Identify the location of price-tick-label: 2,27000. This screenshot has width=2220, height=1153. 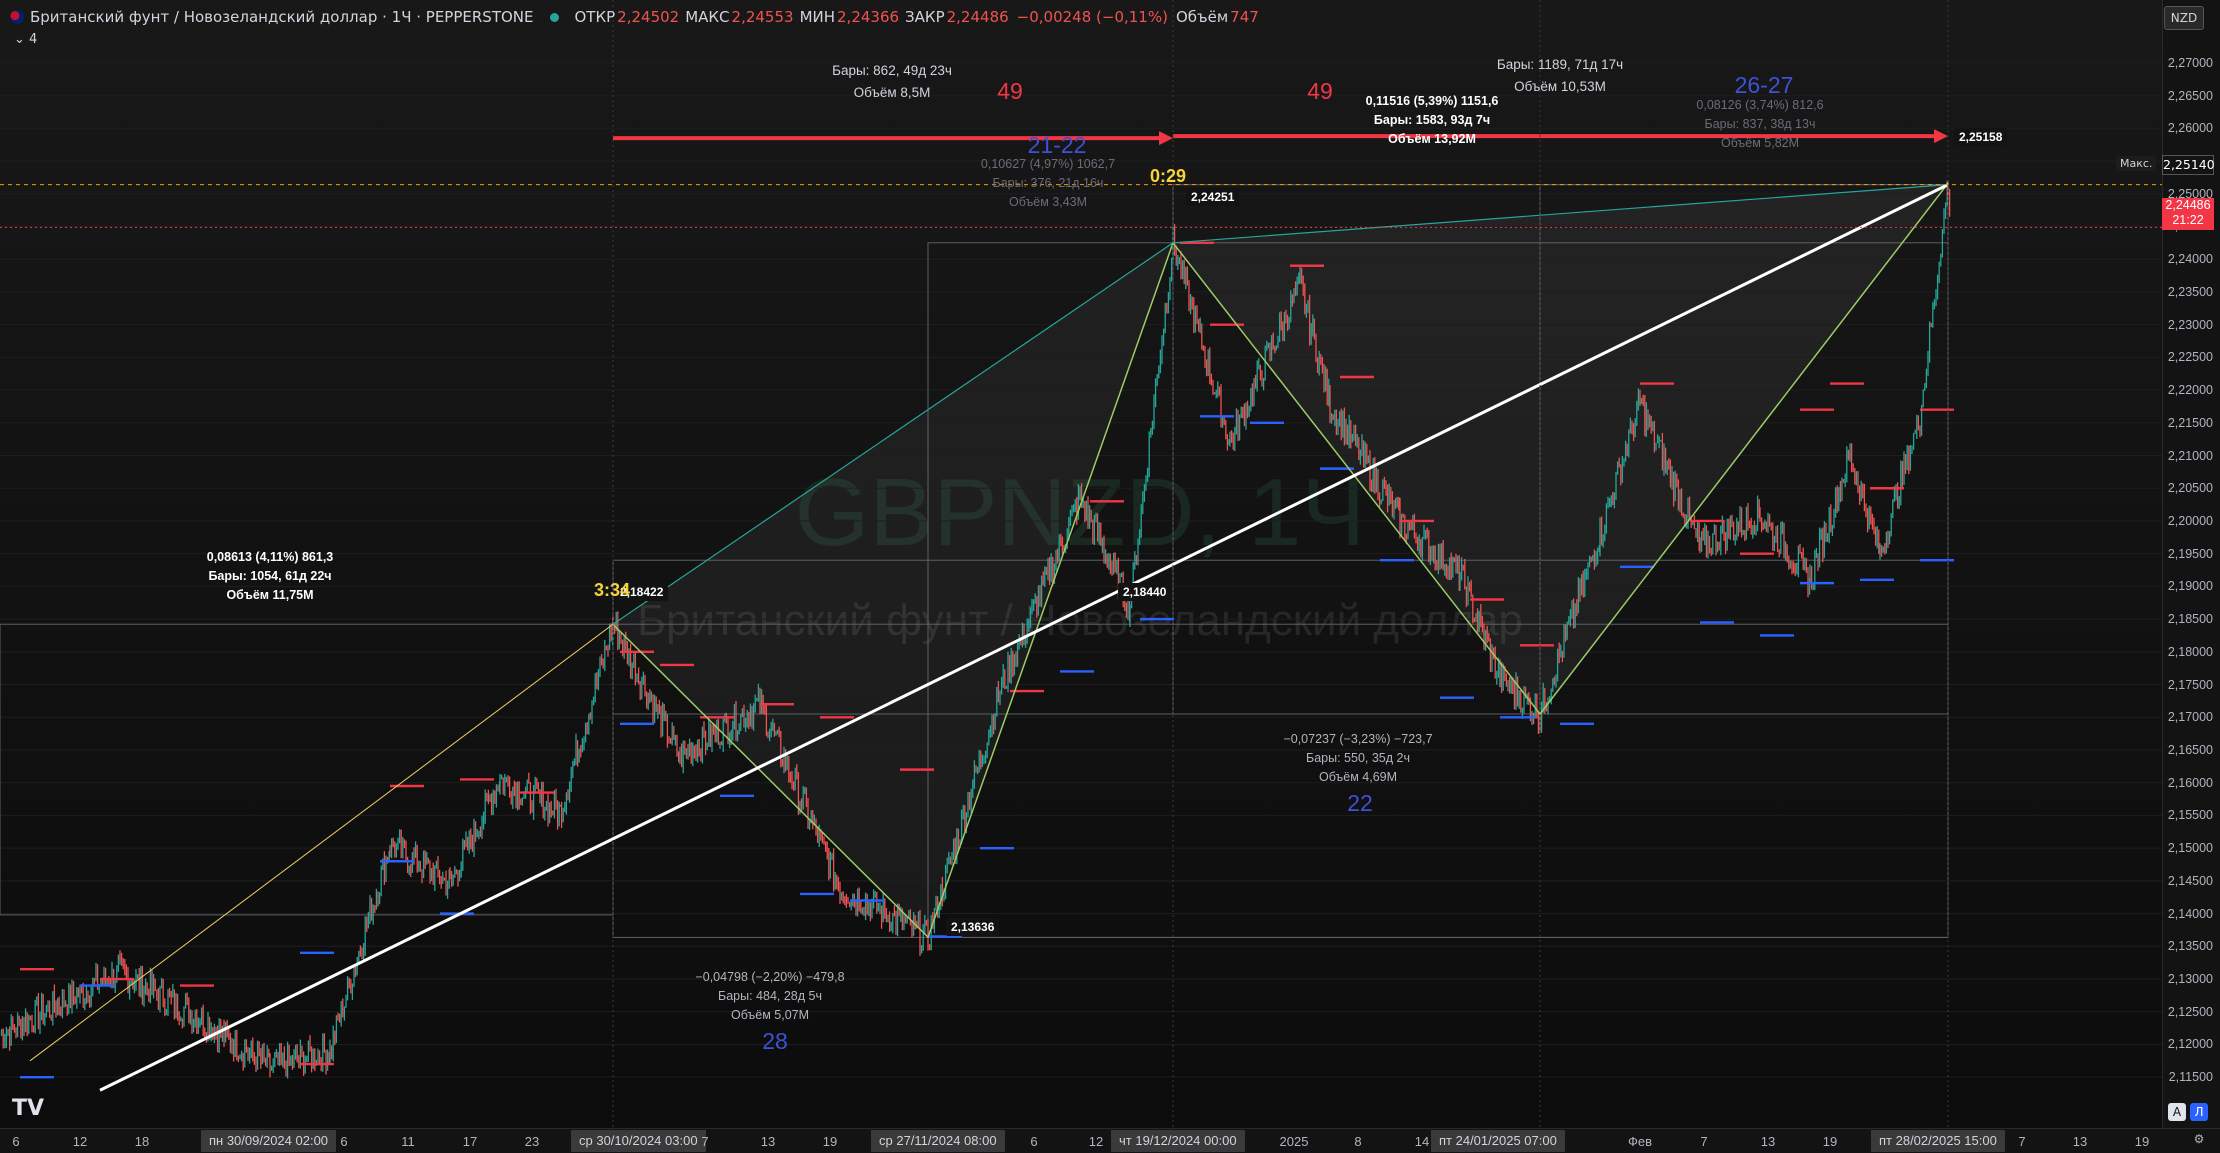
(2190, 62).